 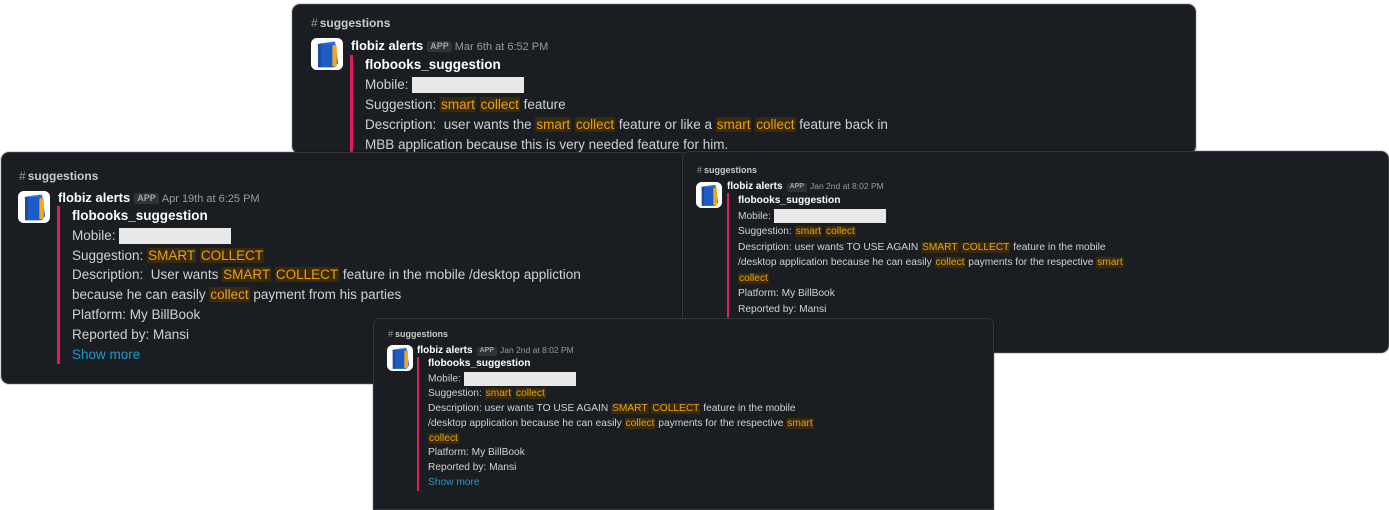 I want to click on suggestion-row: Suggestion: smart collect feature, so click(x=465, y=104).